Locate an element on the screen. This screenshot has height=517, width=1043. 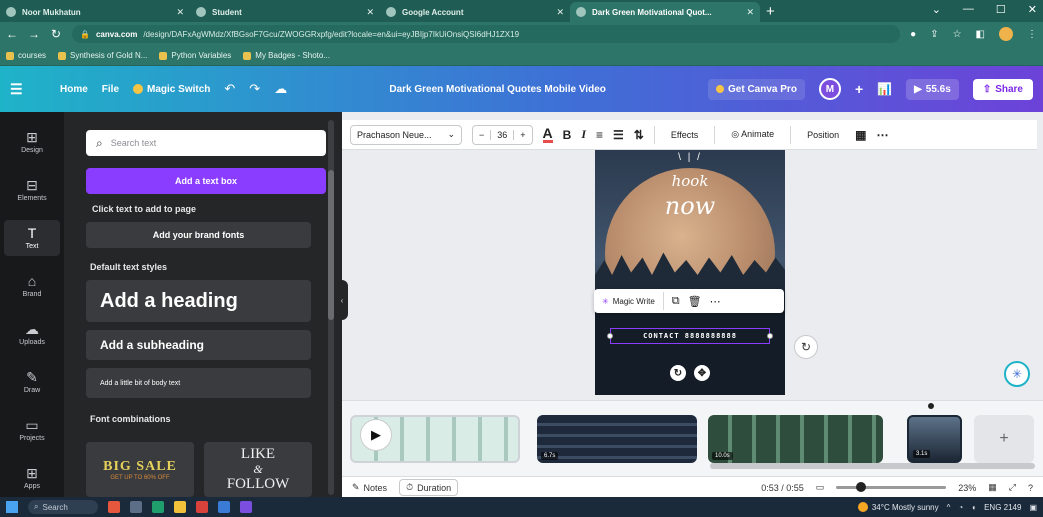
align-icon: ≡ is located at coordinates (599, 135).